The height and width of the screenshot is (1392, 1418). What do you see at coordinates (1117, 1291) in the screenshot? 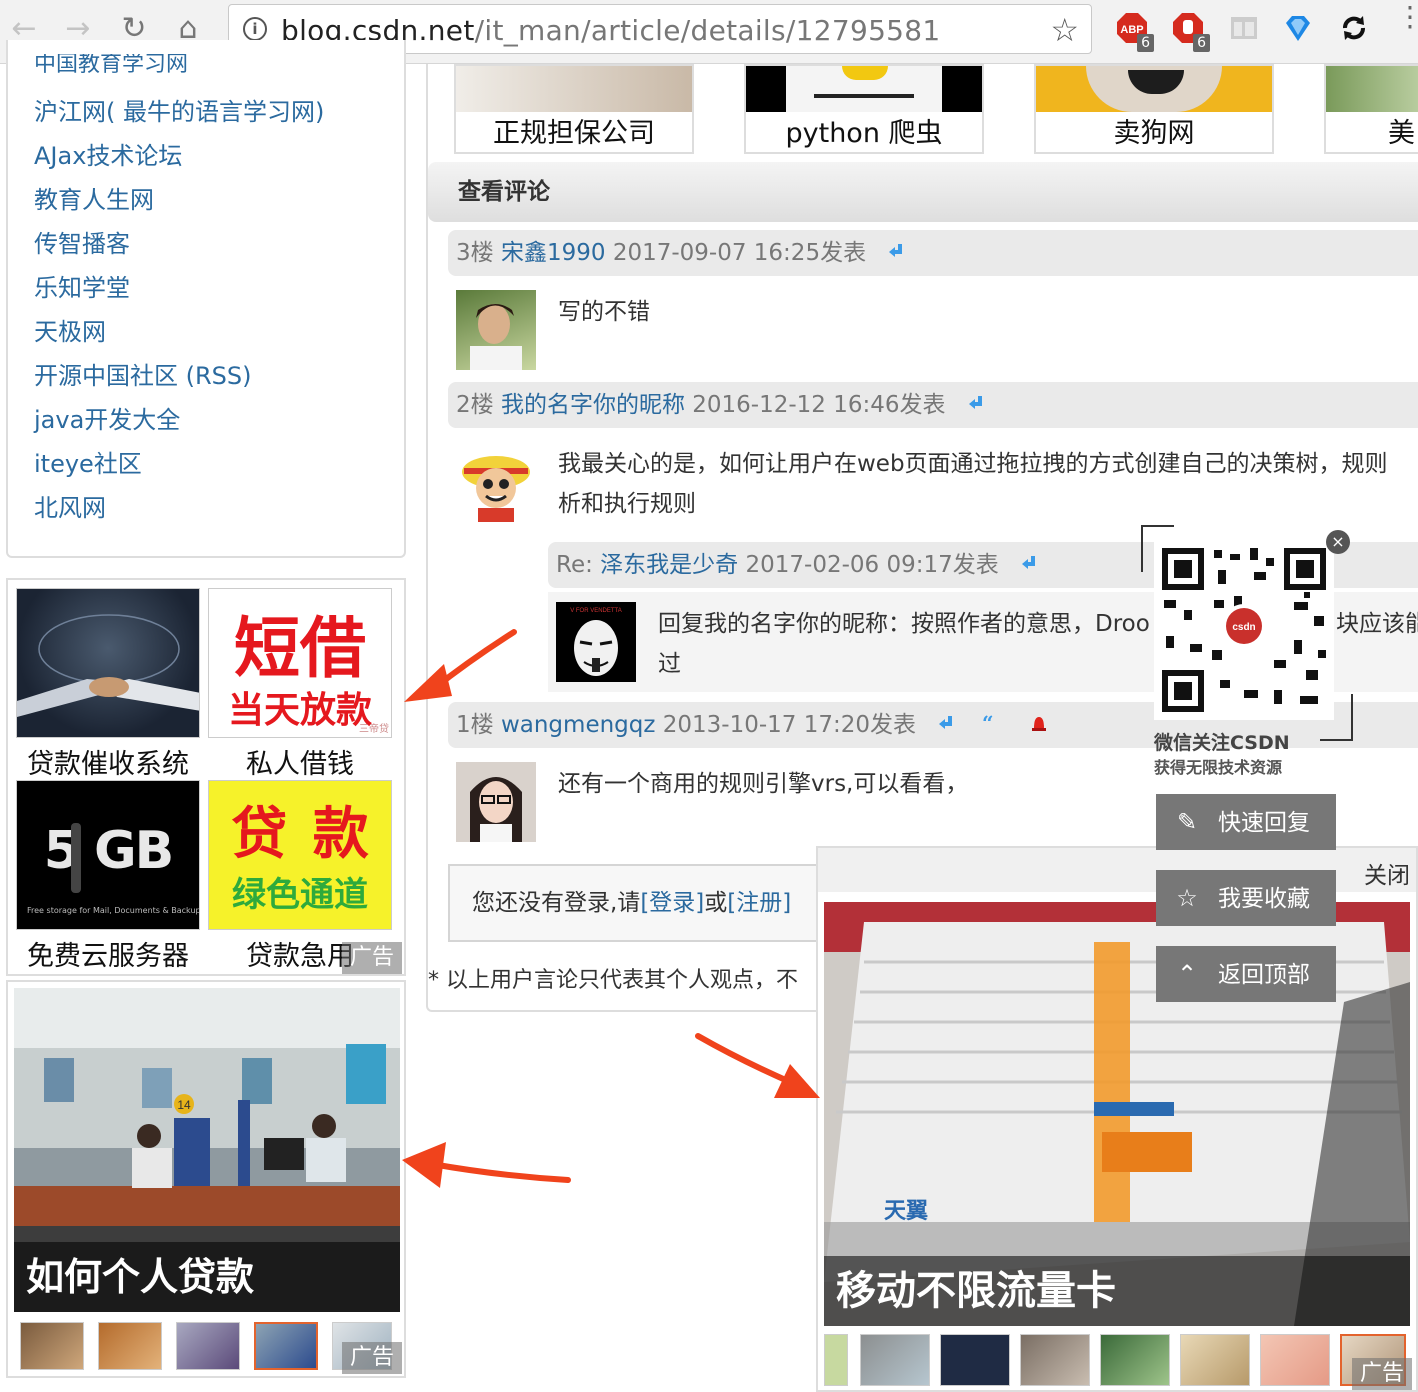
I see `popup-caption: 移动不限流量卡` at bounding box center [1117, 1291].